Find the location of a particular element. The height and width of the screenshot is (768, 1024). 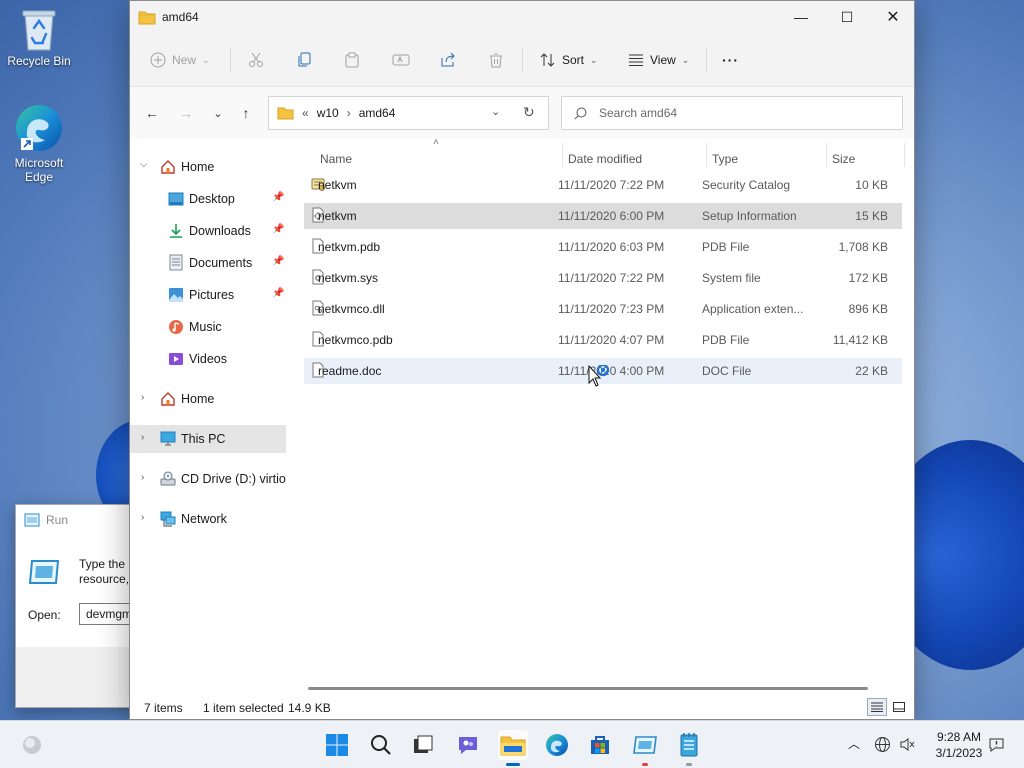

nav-label: CD Drive (D:) virtio-w is located at coordinates (233, 479).